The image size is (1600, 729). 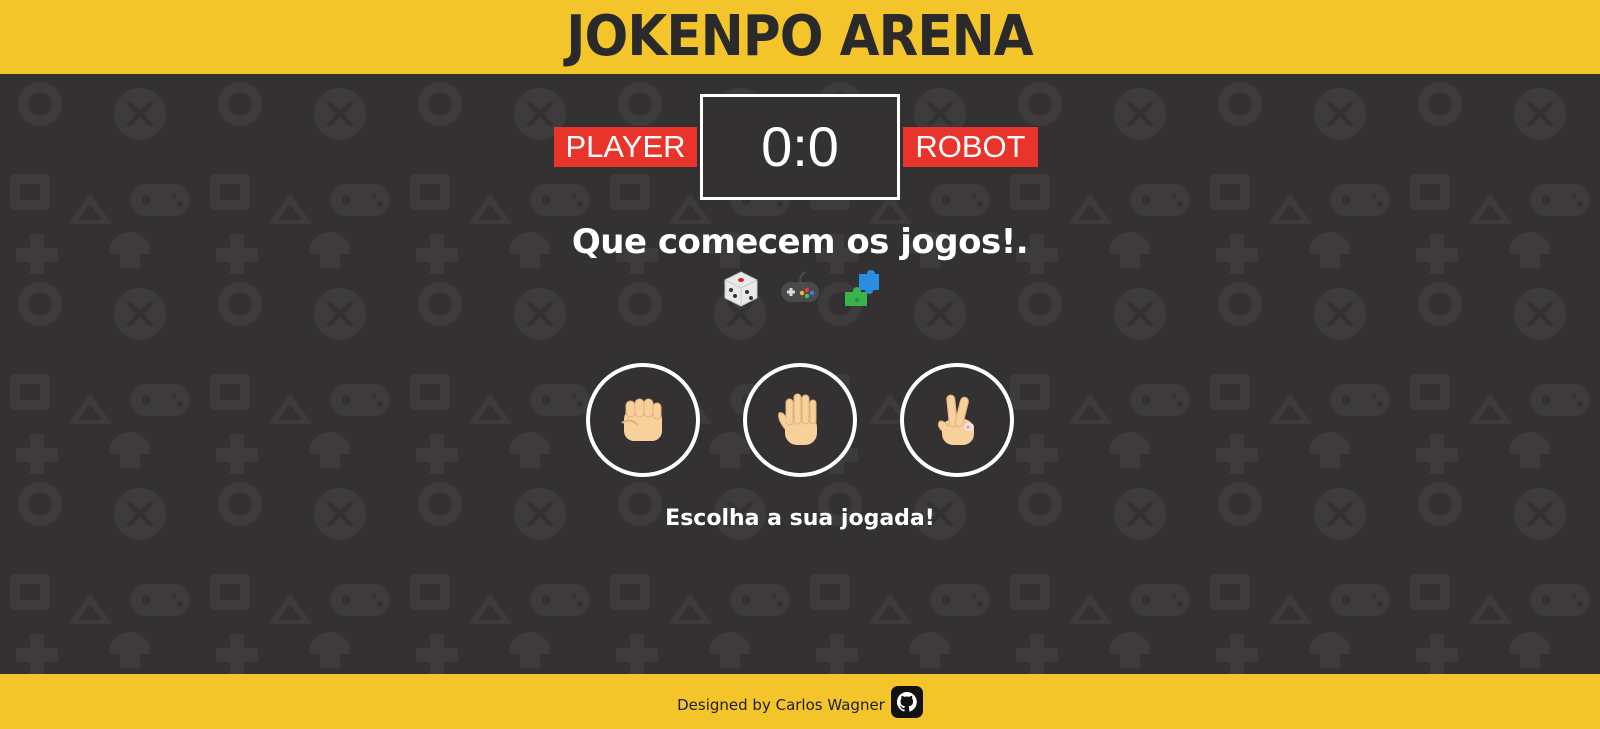 I want to click on robot-label: ROBOT, so click(x=970, y=147).